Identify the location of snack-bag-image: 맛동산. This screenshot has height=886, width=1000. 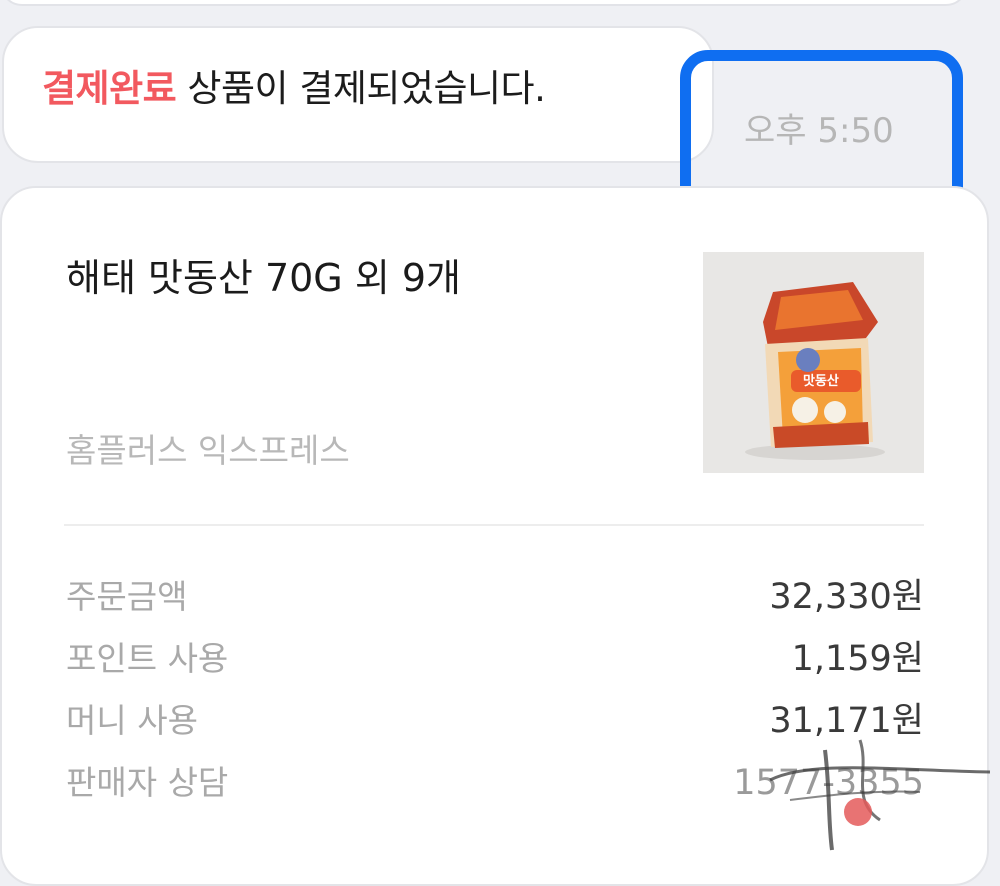
(813, 362).